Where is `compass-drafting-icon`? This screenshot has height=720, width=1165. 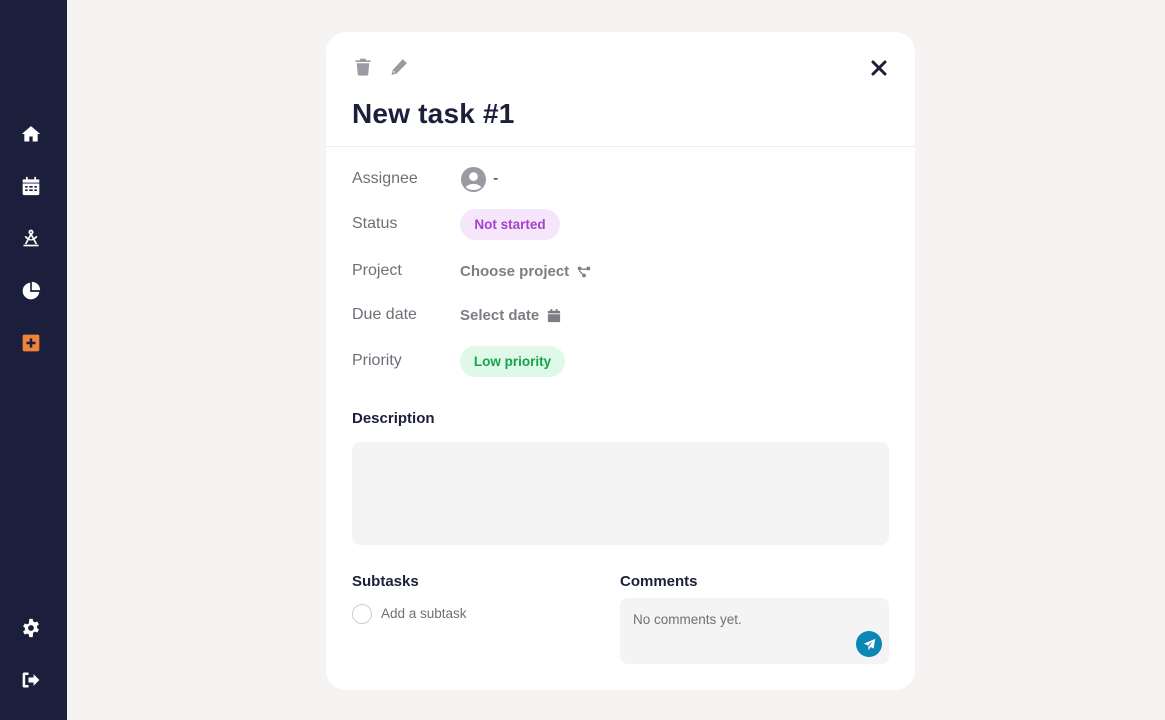 compass-drafting-icon is located at coordinates (31, 238).